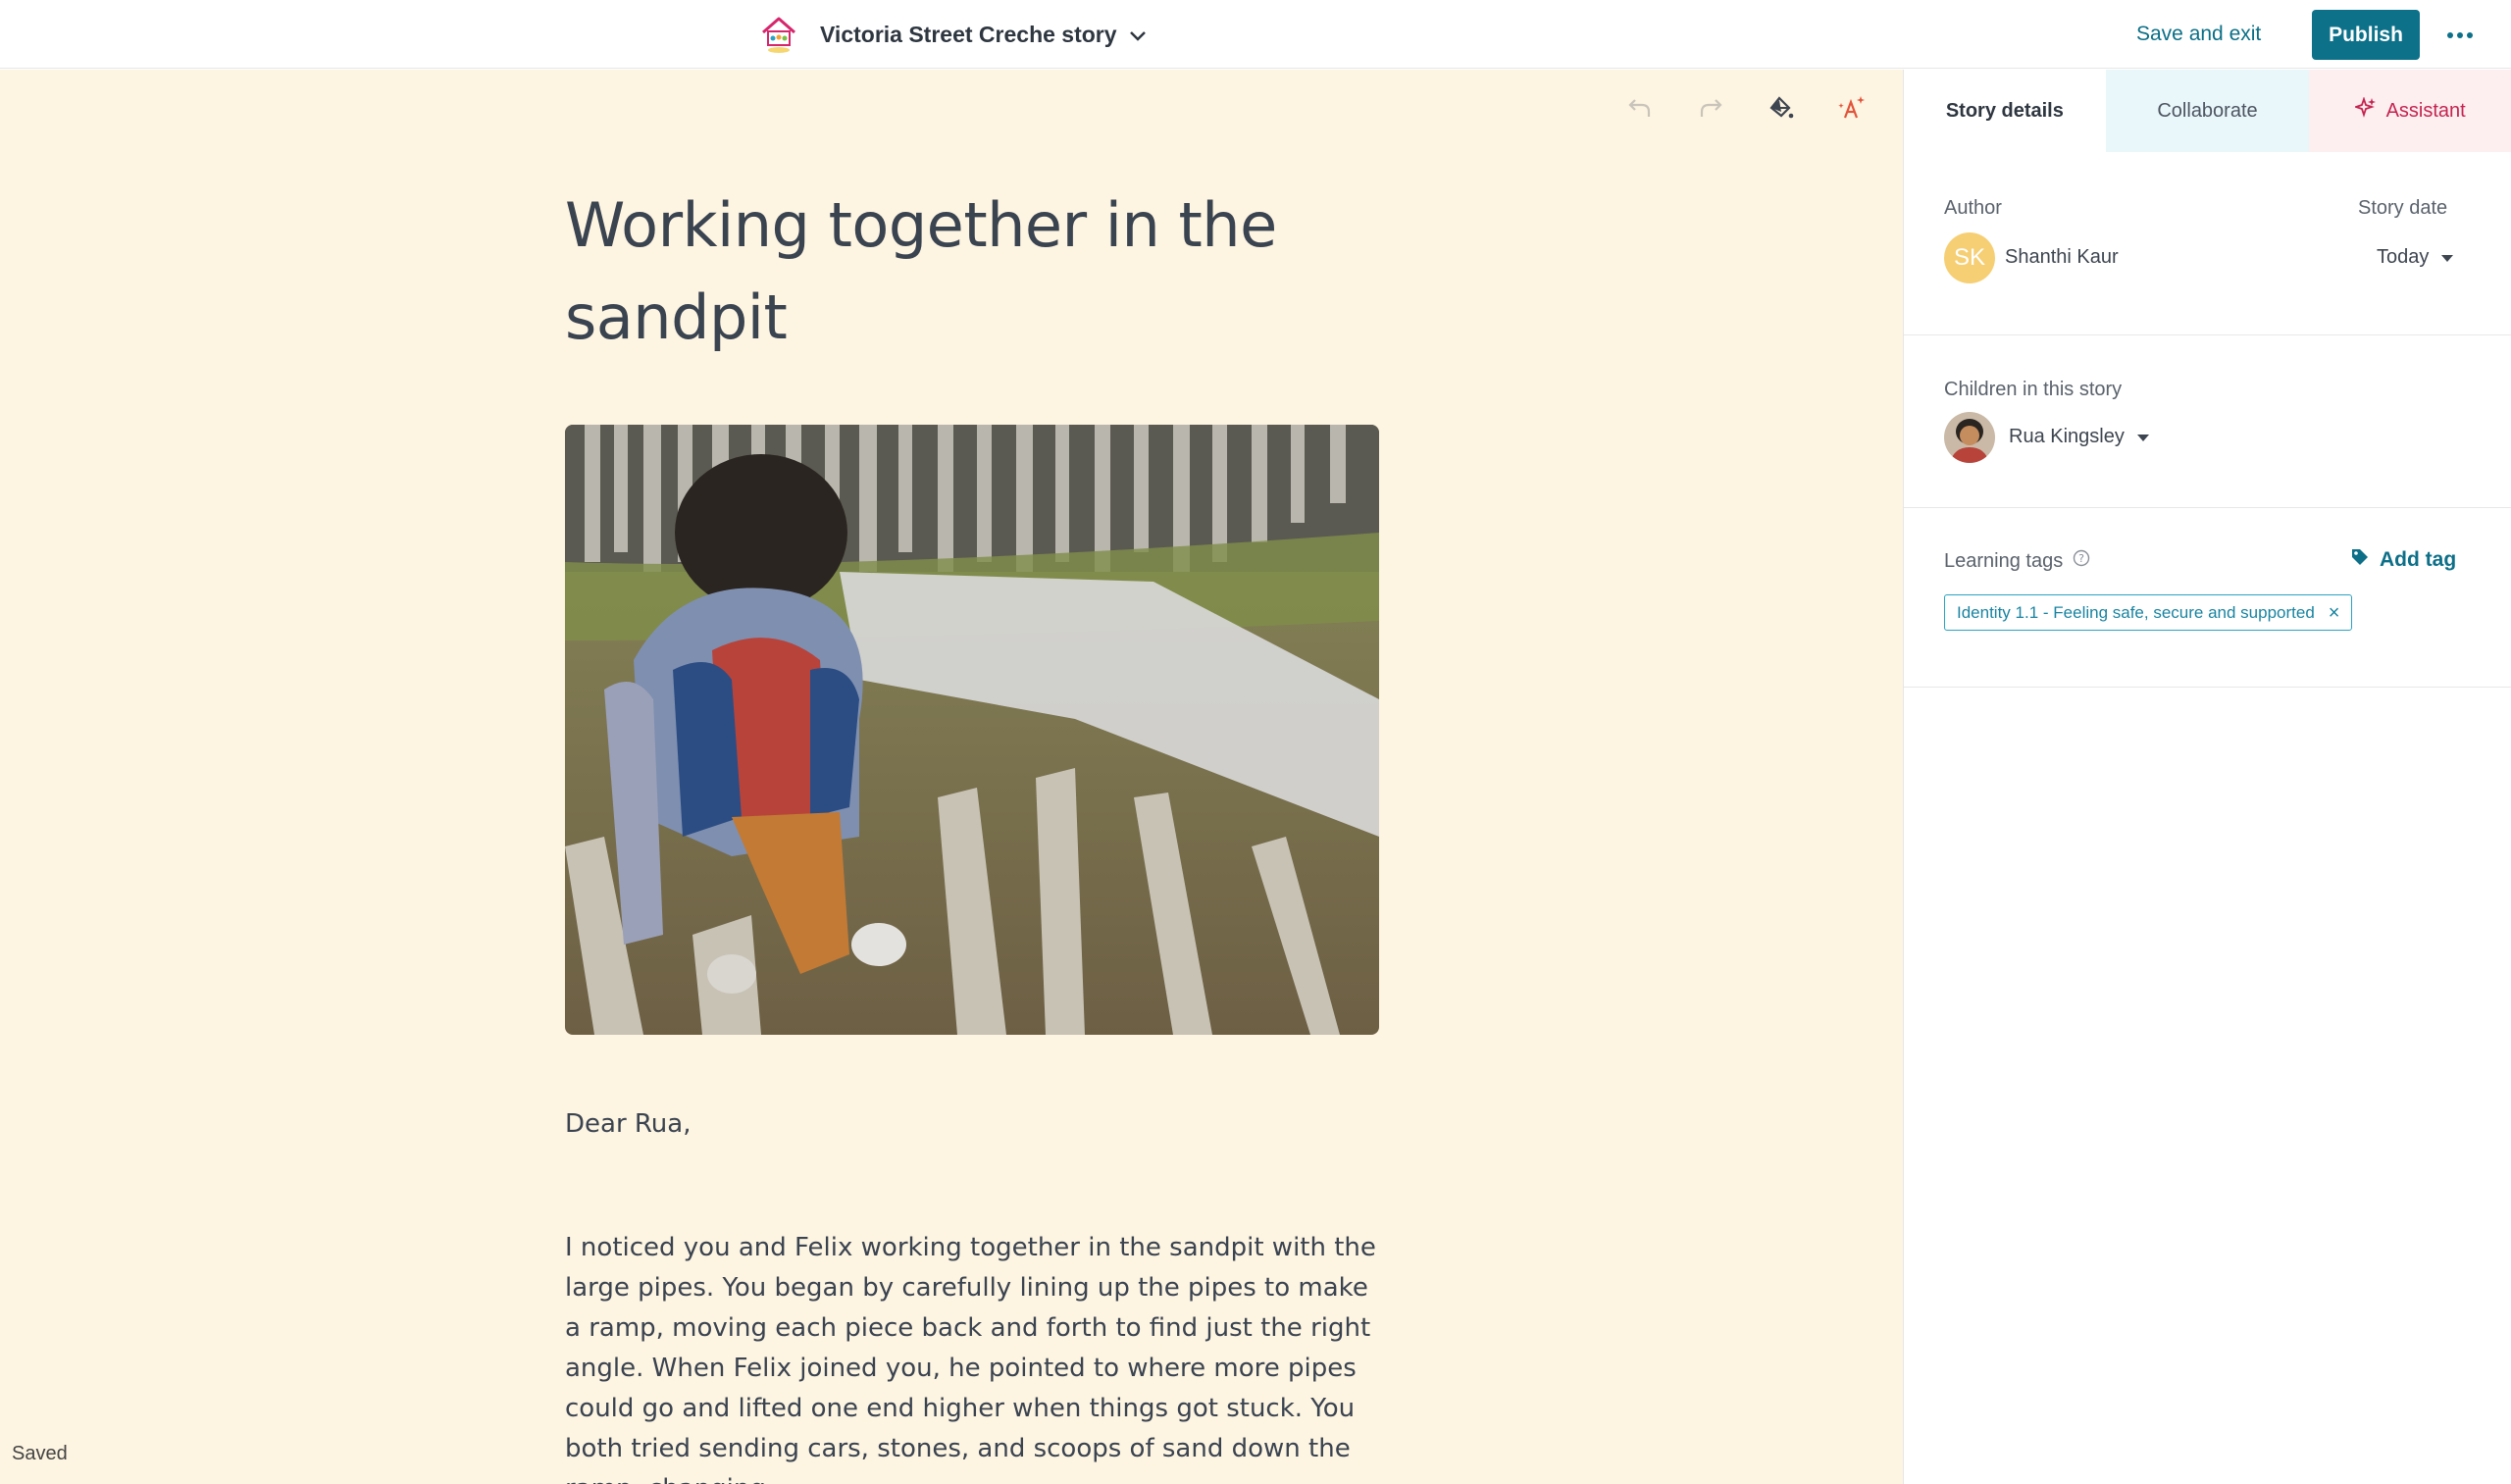  What do you see at coordinates (2033, 389) in the screenshot?
I see `children-label: Children in this story` at bounding box center [2033, 389].